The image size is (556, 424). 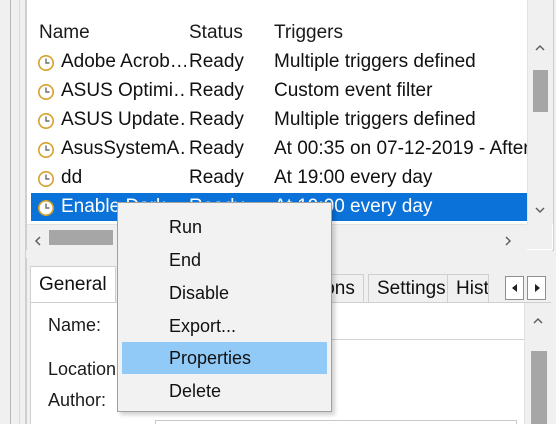 I want to click on tab-scroll-left-button, so click(x=514, y=288).